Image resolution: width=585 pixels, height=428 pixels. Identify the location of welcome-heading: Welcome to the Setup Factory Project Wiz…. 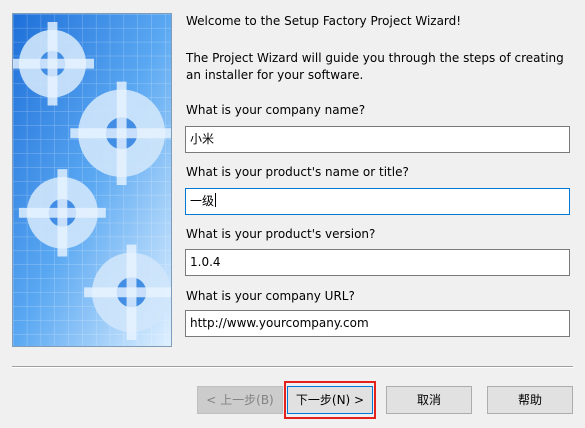
(324, 21).